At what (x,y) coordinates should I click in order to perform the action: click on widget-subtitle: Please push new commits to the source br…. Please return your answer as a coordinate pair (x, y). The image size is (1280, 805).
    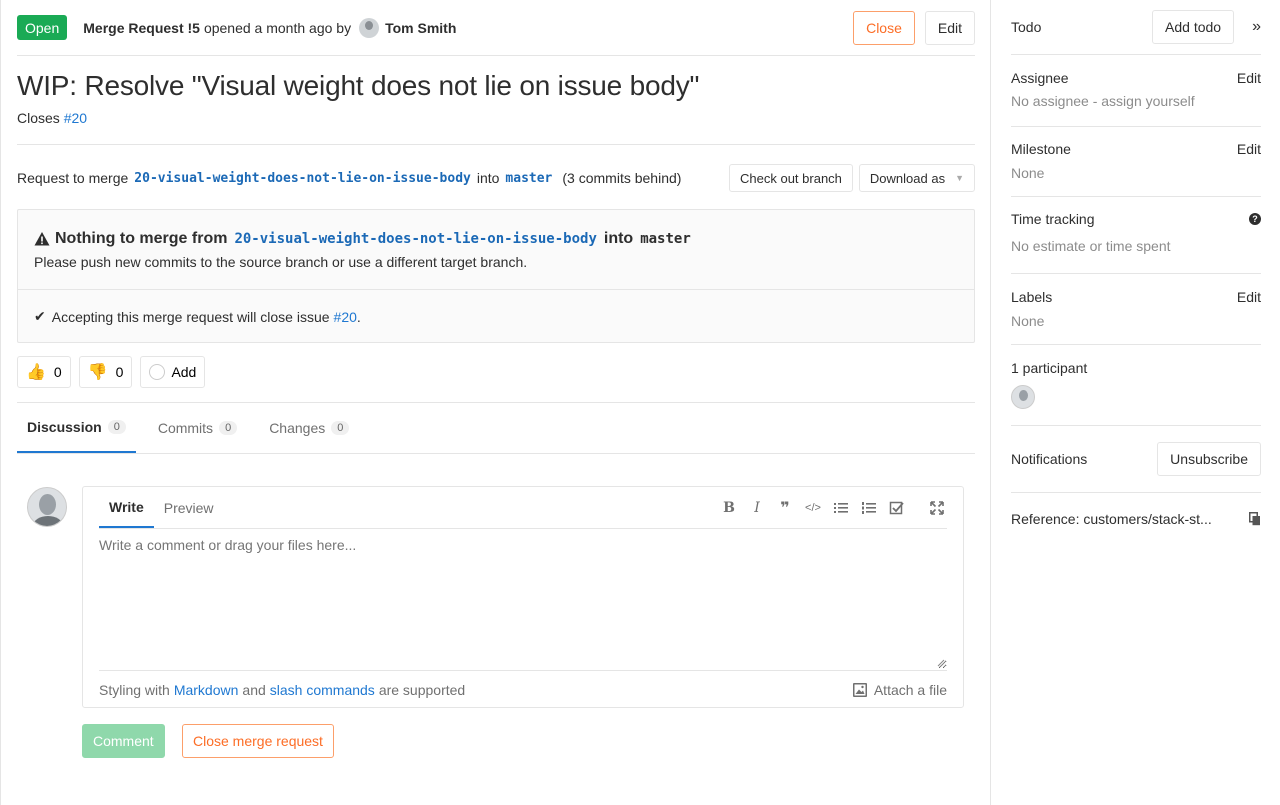
    Looking at the image, I should click on (281, 262).